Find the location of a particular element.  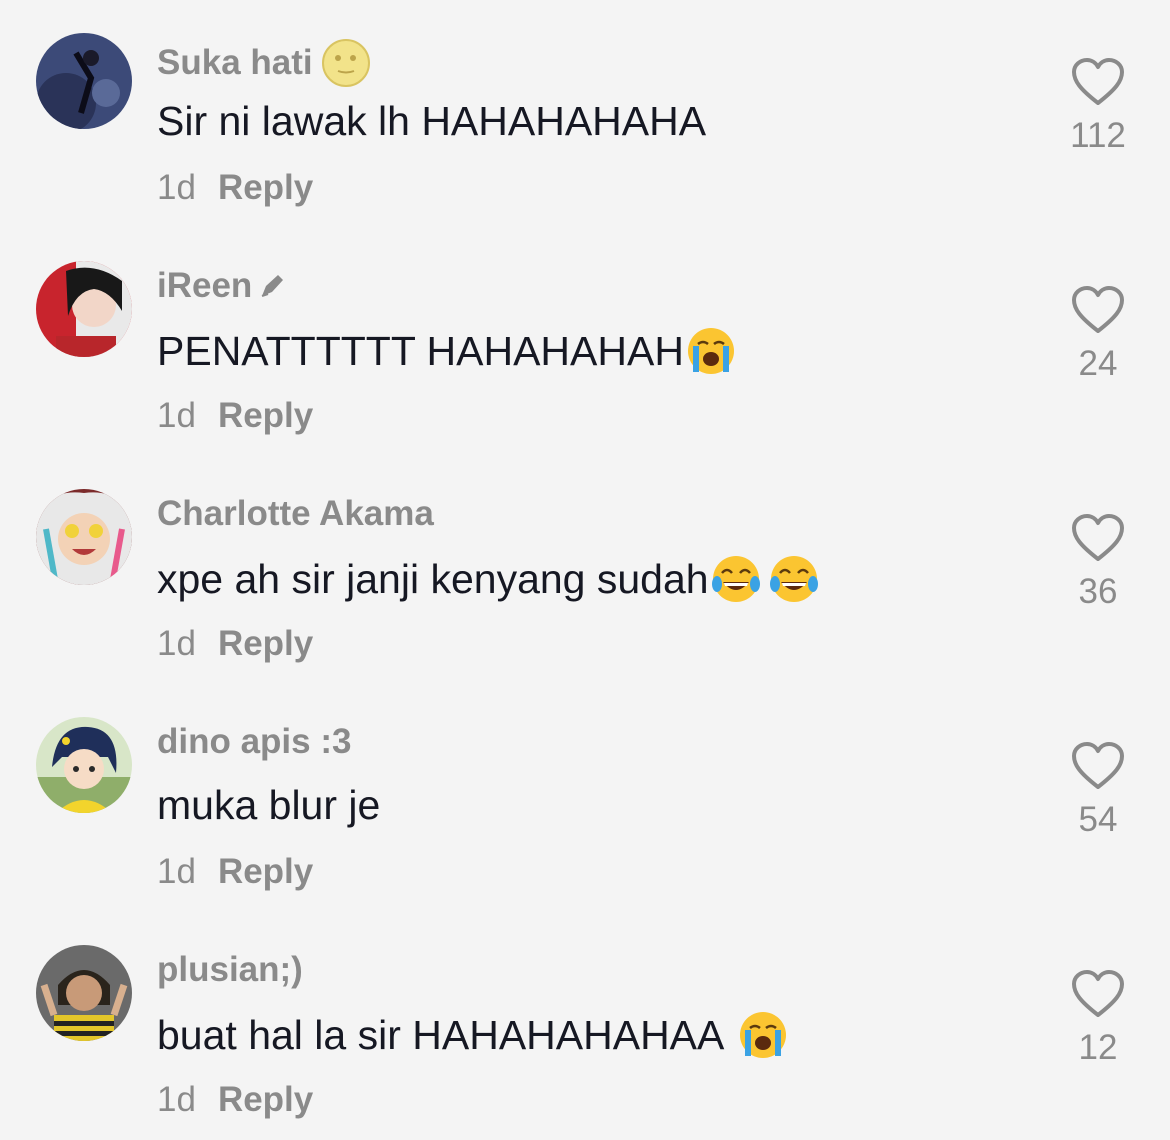

comment-username: plusian;) is located at coordinates (230, 970).